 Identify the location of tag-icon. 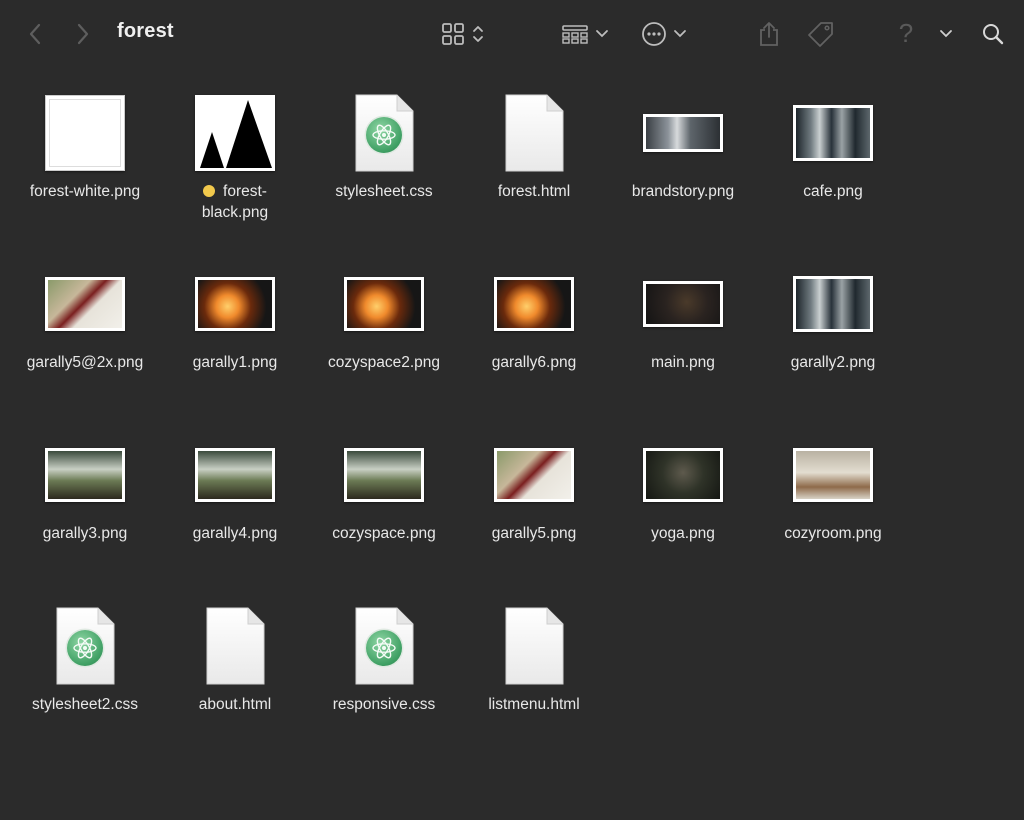
(820, 34).